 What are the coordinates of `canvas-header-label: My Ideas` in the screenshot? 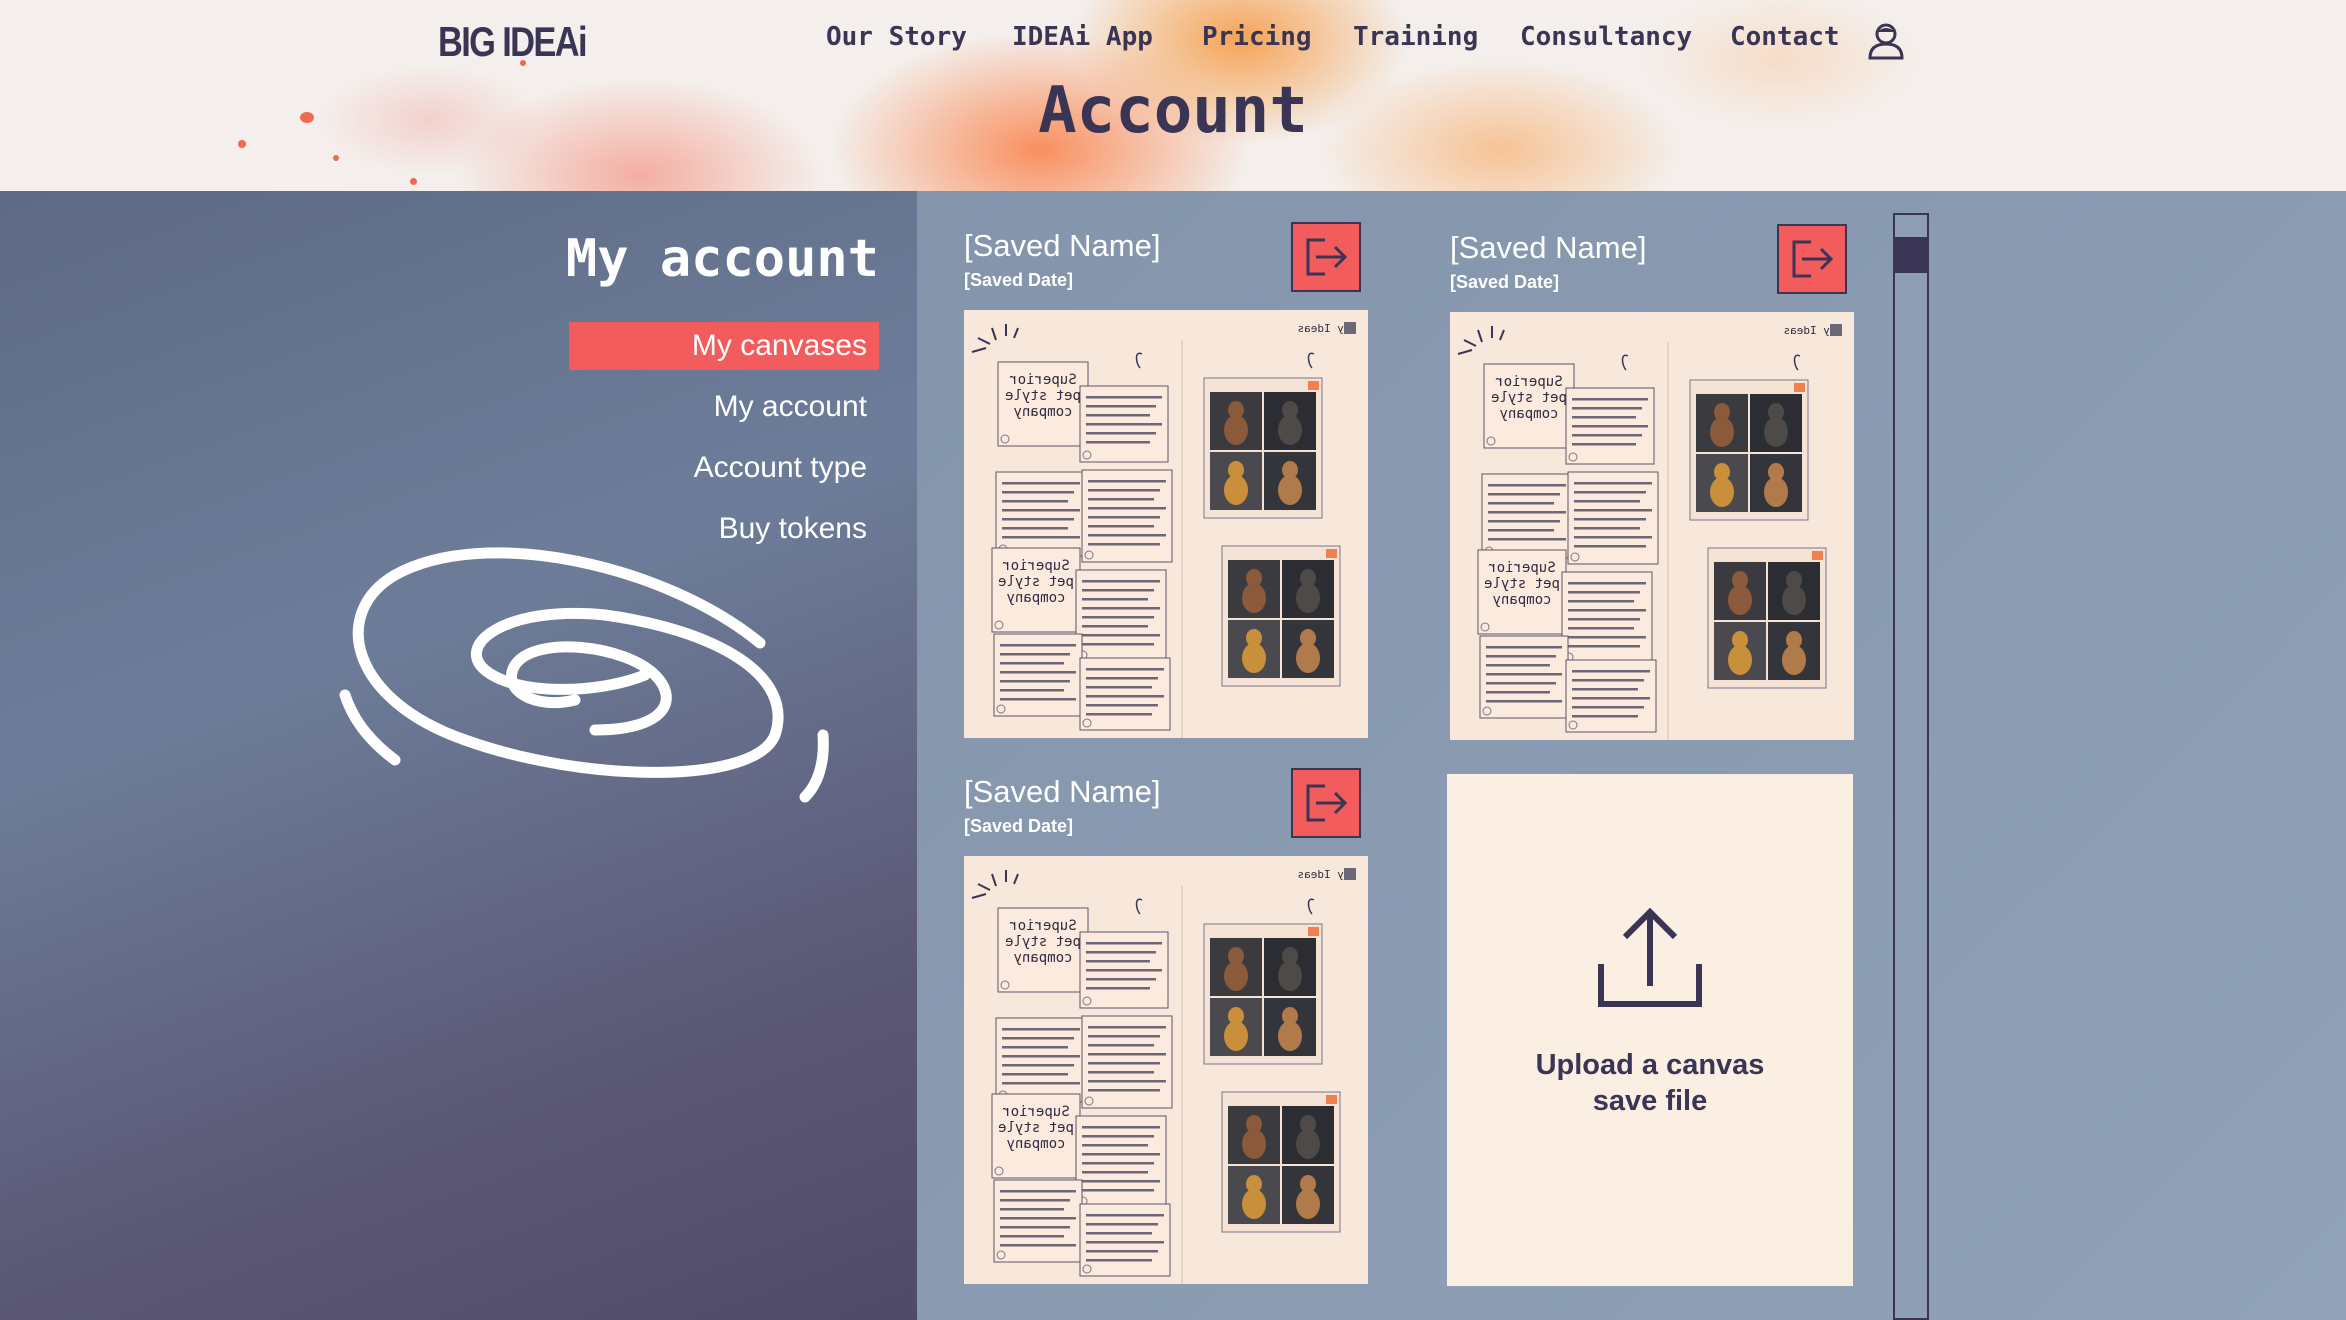 It's located at (1810, 330).